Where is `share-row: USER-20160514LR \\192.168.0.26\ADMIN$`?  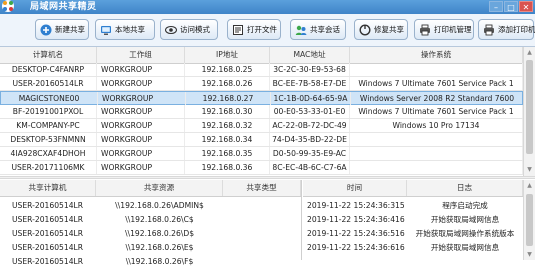
share-row: USER-20160514LR \\192.168.0.26\ADMIN$ is located at coordinates (150, 206).